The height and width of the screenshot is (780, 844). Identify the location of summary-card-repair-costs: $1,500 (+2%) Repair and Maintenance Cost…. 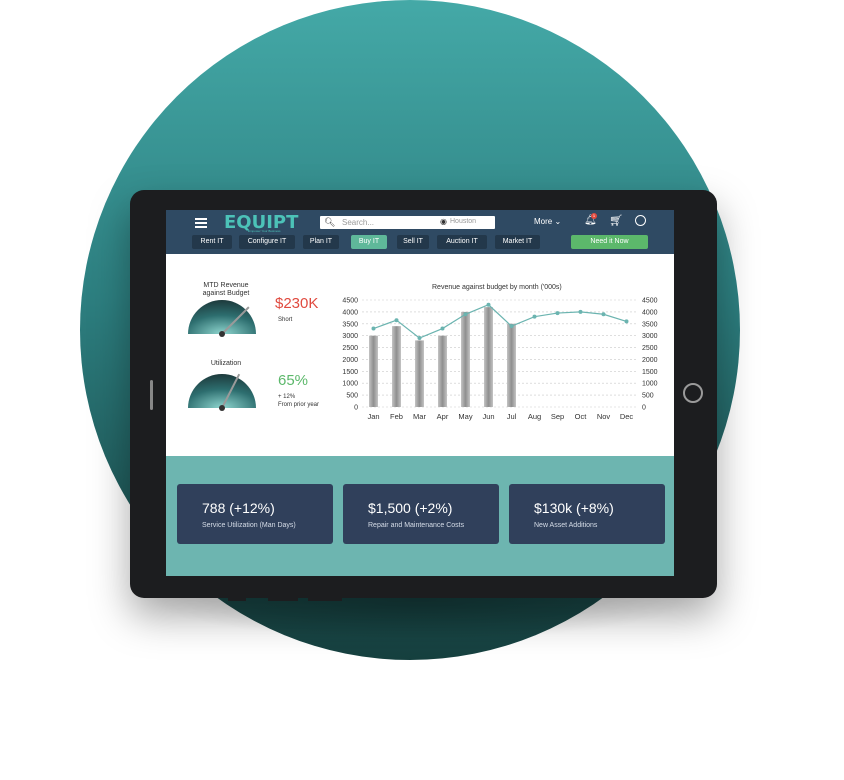
(421, 514).